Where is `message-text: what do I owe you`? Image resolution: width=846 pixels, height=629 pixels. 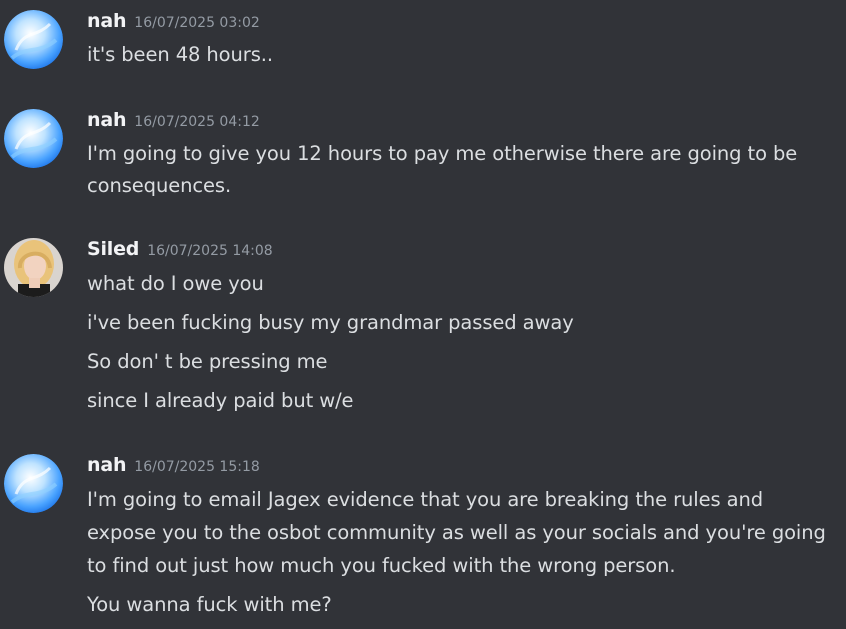
message-text: what do I owe you is located at coordinates (175, 283).